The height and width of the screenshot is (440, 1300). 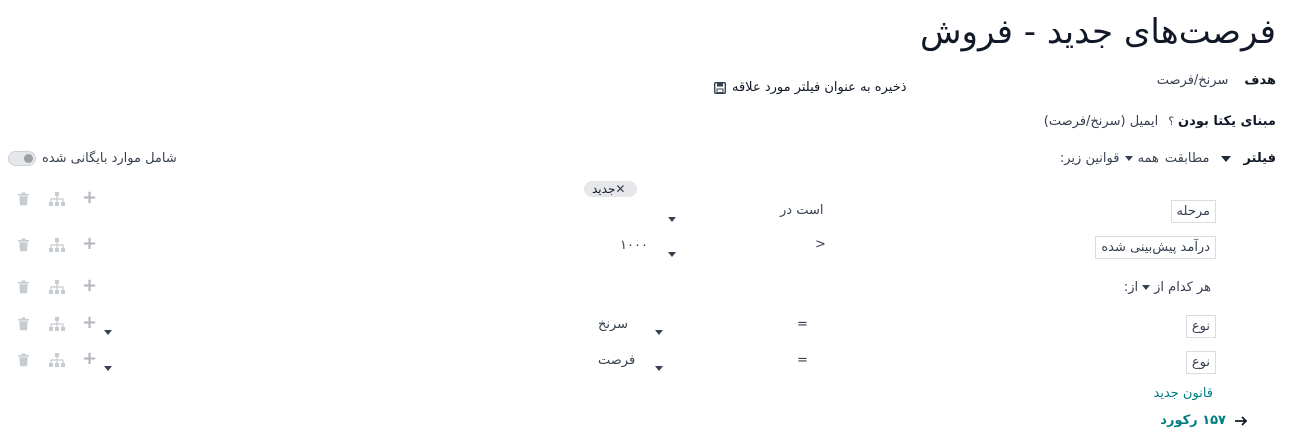 I want to click on rule-value: فرصت, so click(x=616, y=360).